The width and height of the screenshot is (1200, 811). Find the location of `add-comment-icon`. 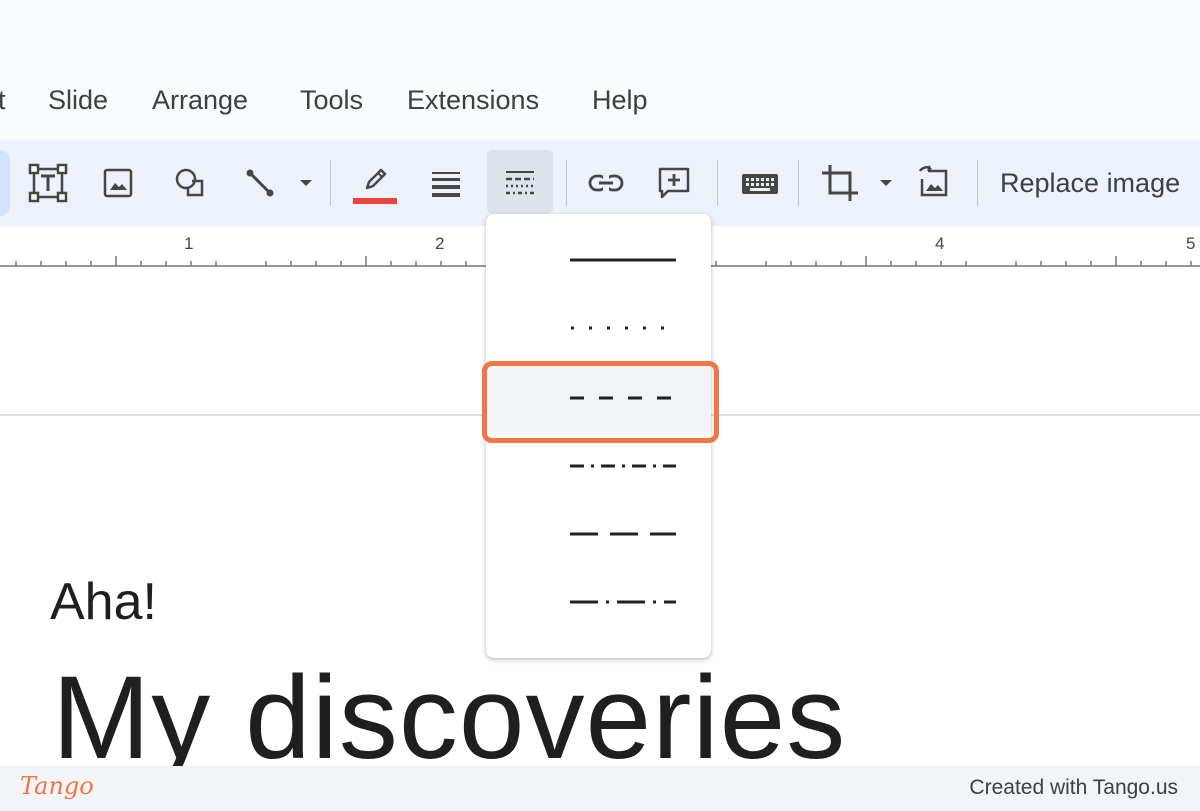

add-comment-icon is located at coordinates (674, 183).